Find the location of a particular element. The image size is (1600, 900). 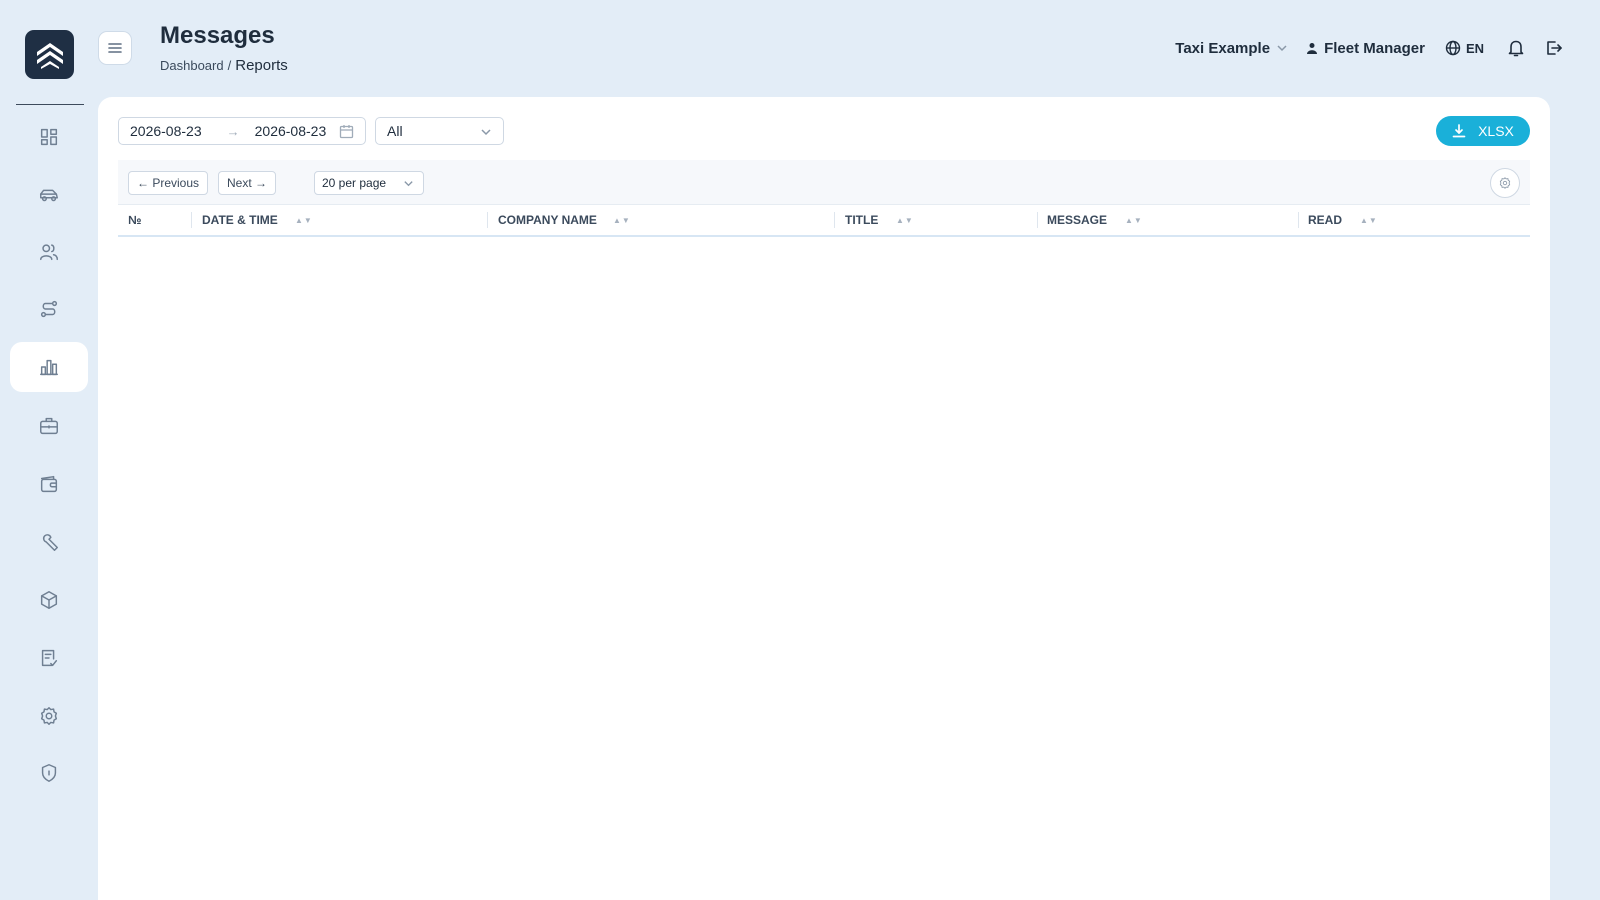

per-page-select: 20 per page is located at coordinates (369, 183).